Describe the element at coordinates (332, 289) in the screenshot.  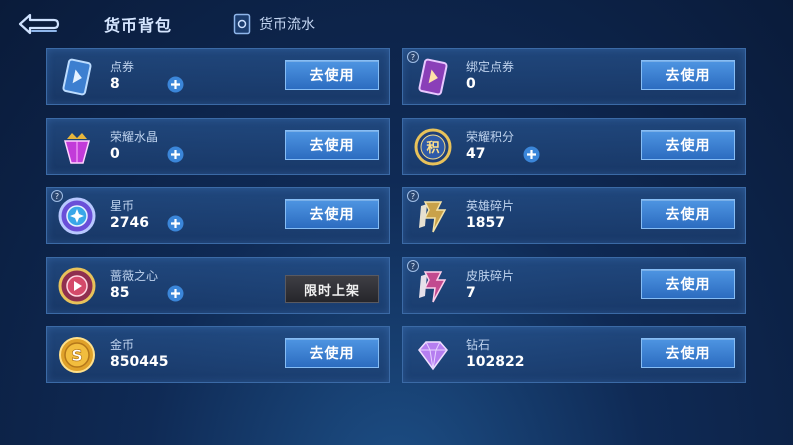
I see `limited-time-badge: 限时上架` at that location.